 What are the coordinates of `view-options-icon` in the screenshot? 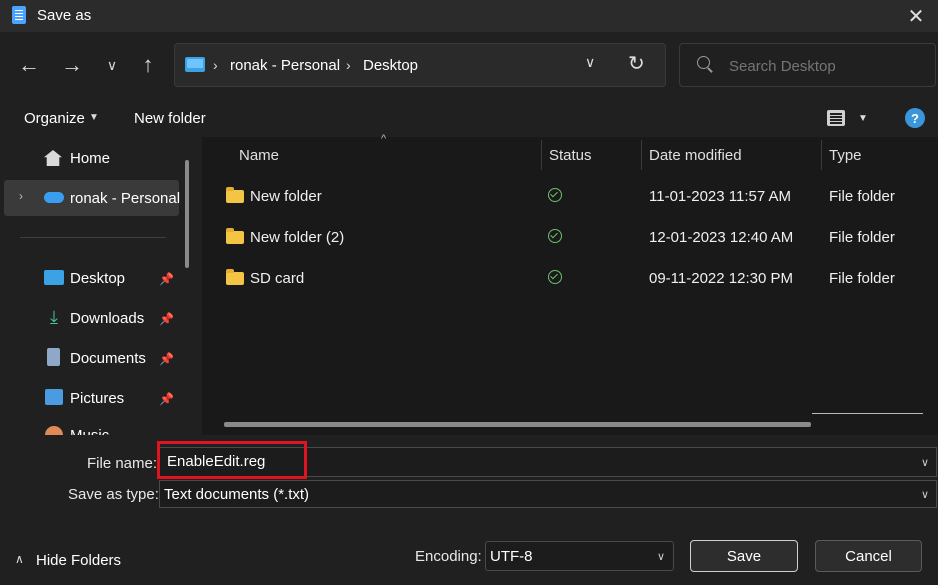 It's located at (836, 118).